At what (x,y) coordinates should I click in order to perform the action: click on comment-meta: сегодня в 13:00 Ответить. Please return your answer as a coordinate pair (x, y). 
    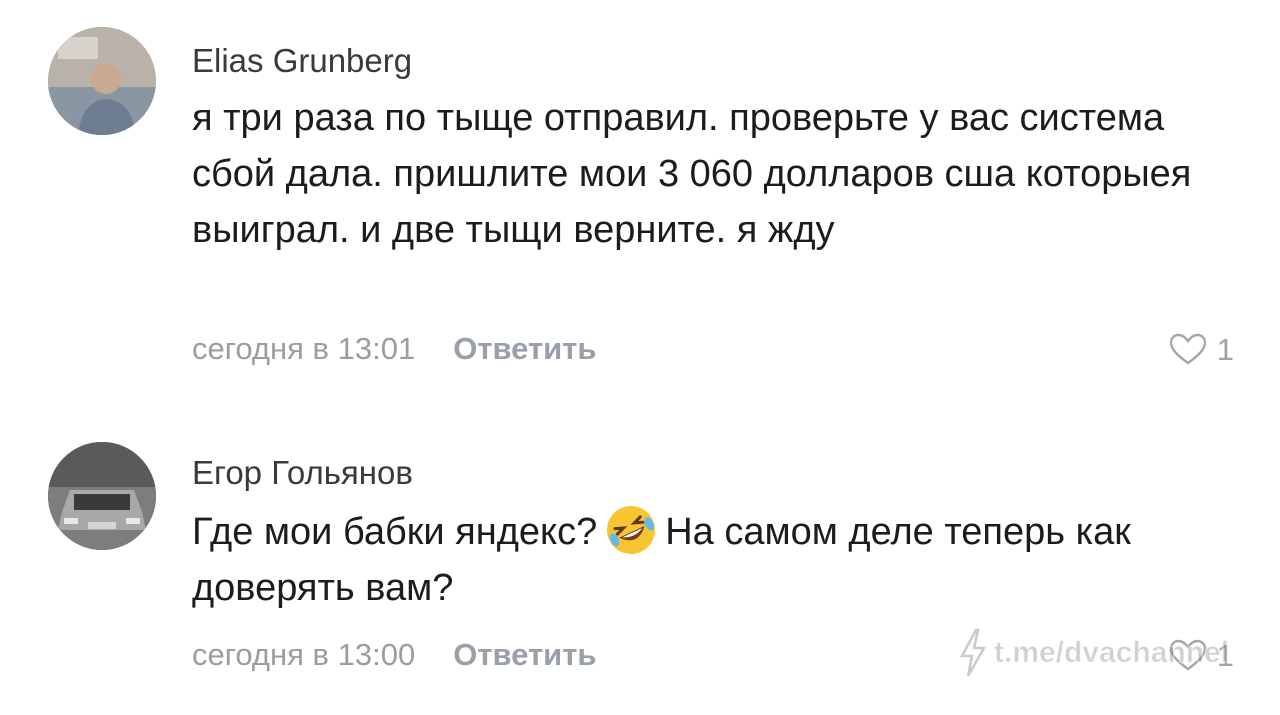
    Looking at the image, I should click on (394, 654).